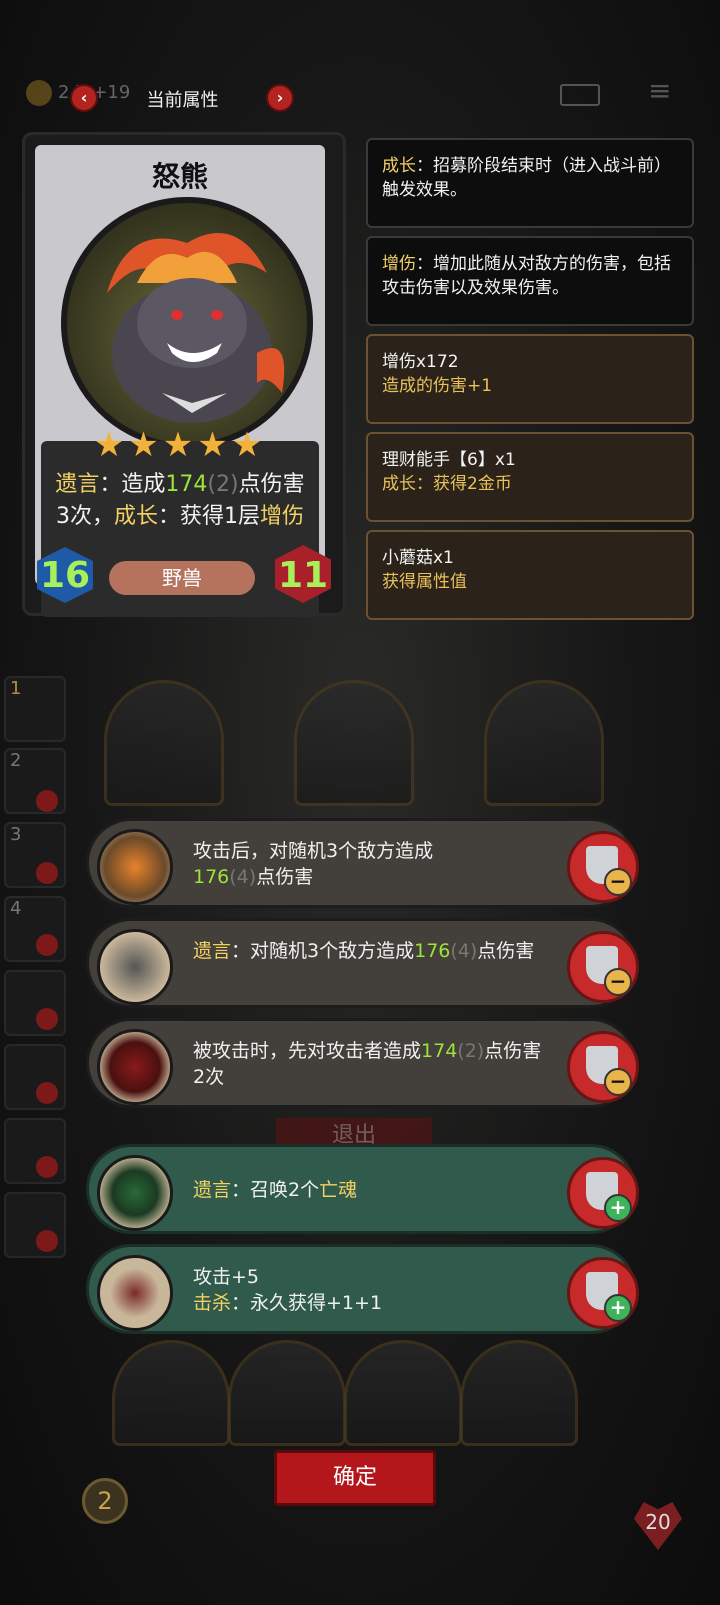 The height and width of the screenshot is (1605, 720). I want to click on ability-row: 遗言：召唤2个亡魂 +, so click(362, 1189).